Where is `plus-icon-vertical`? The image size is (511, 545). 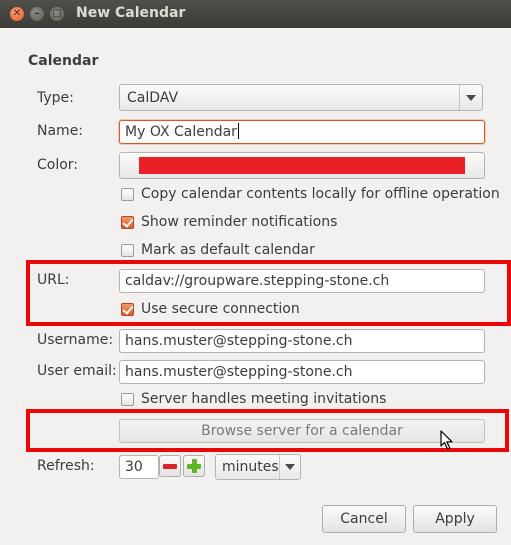
plus-icon-vertical is located at coordinates (194, 466).